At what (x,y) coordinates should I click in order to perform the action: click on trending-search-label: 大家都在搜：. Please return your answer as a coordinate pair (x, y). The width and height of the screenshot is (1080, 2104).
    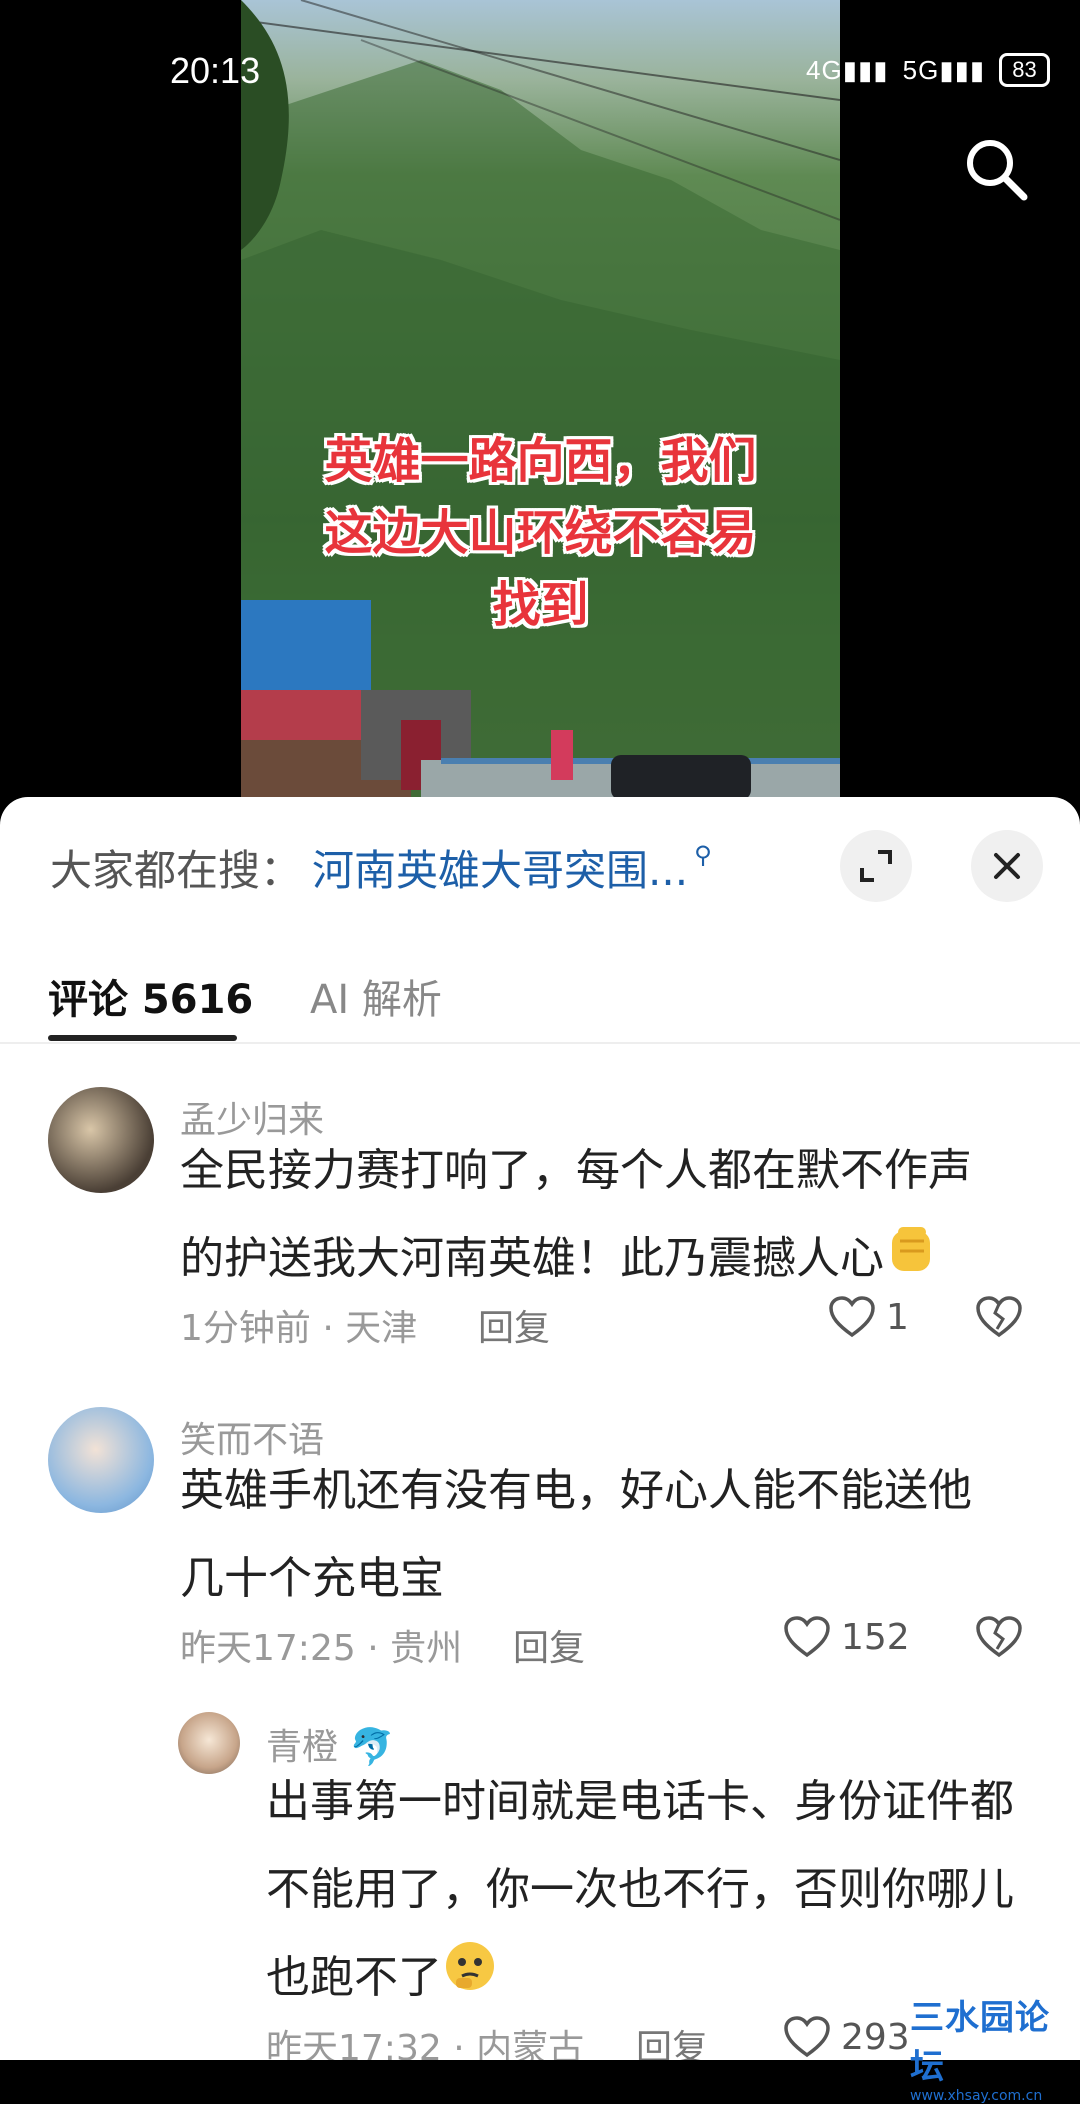
    Looking at the image, I should click on (176, 870).